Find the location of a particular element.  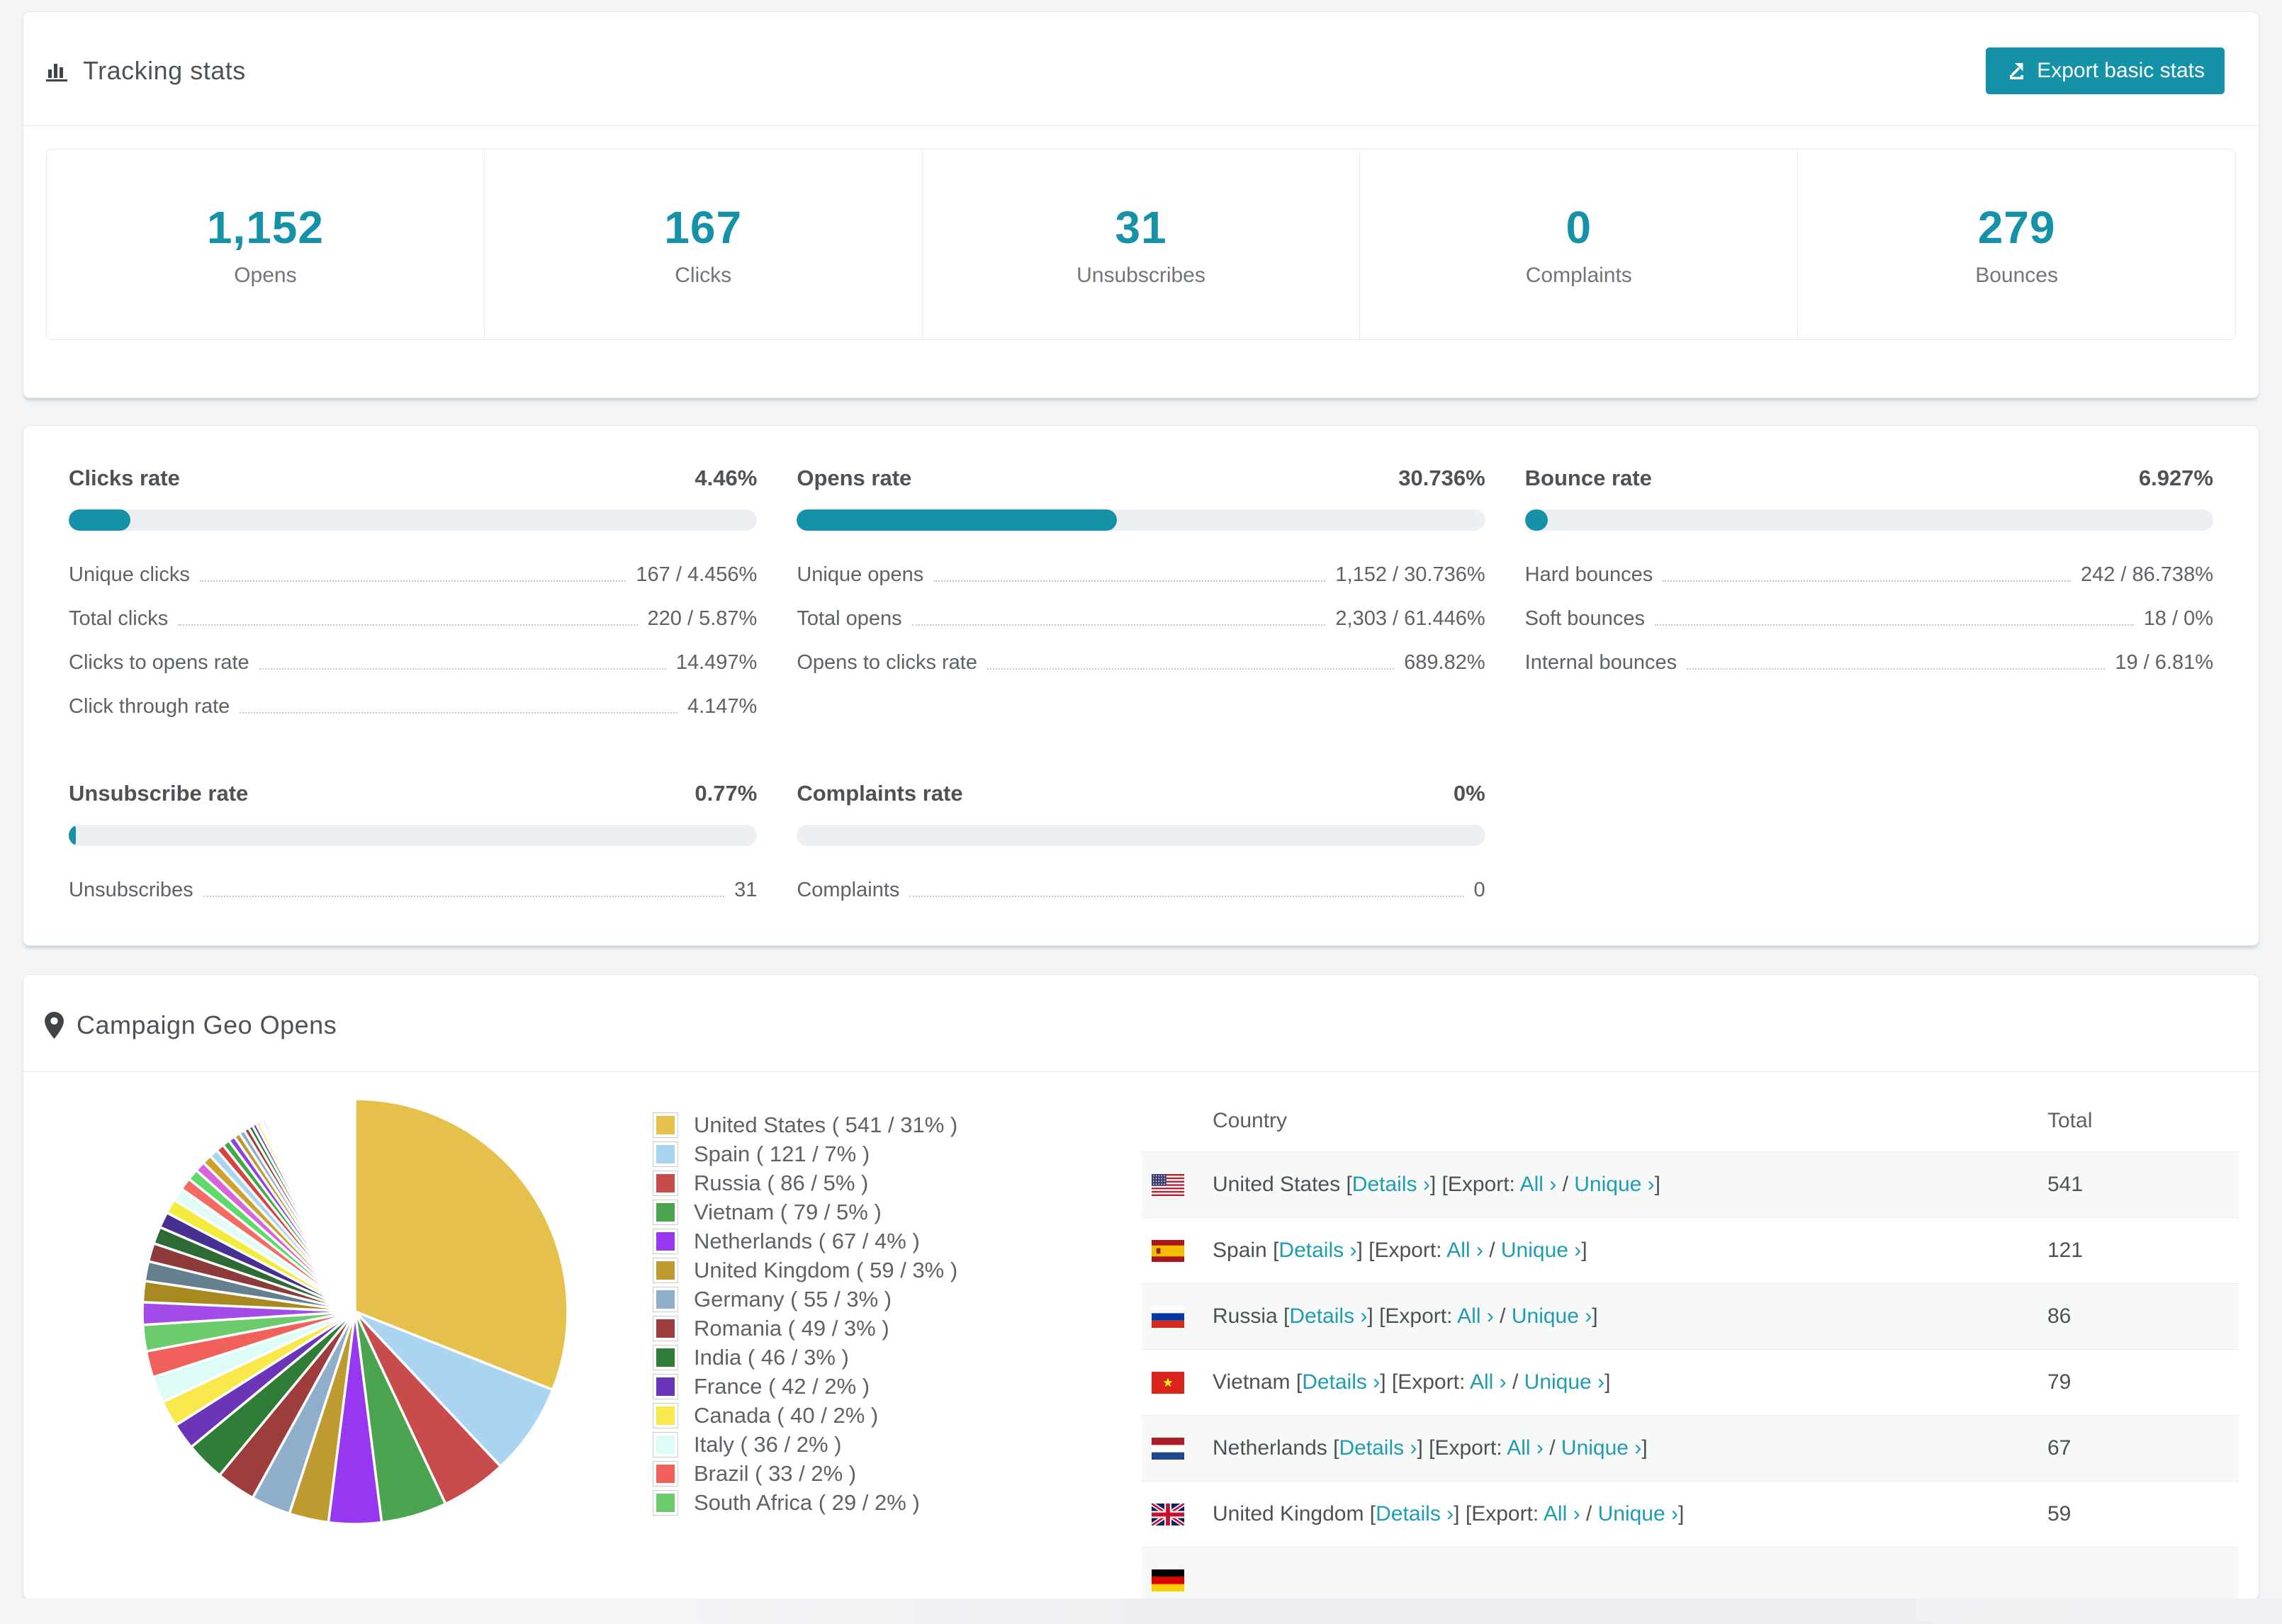

country-name: Russia is located at coordinates (1246, 1316).